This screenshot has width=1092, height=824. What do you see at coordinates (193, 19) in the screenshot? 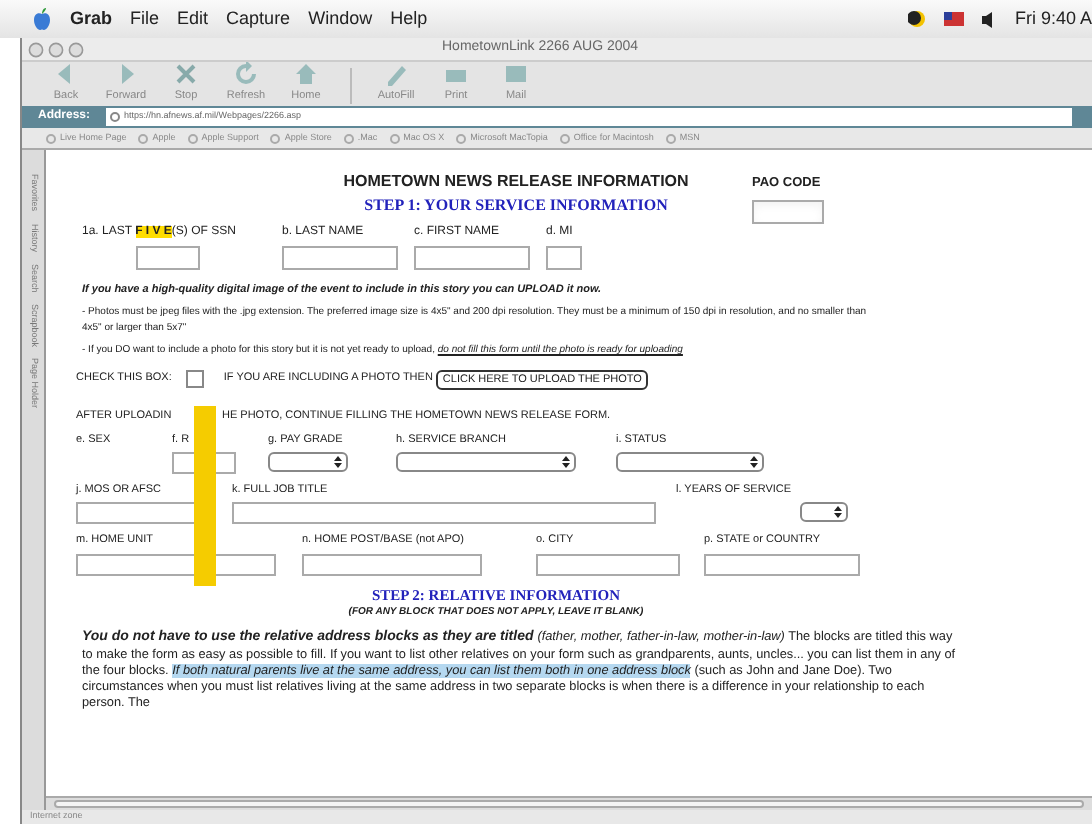
I see `menu-item: Edit` at bounding box center [193, 19].